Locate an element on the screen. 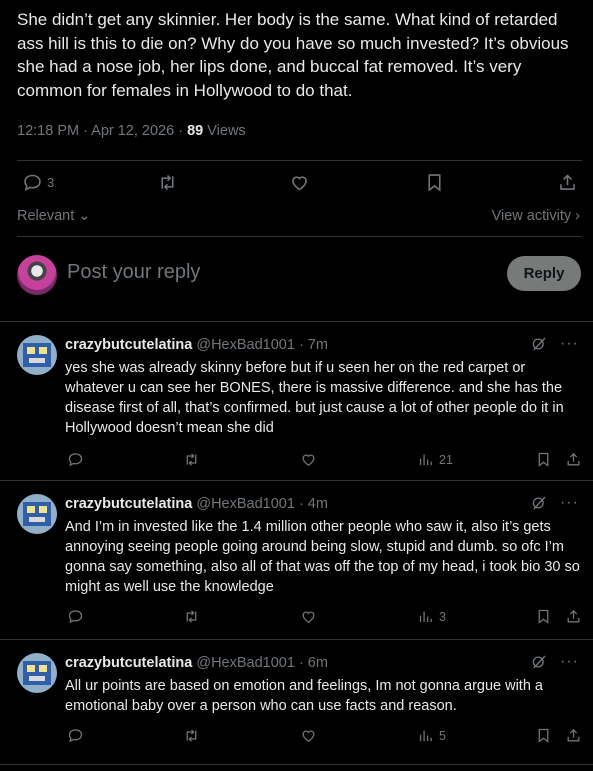 The image size is (593, 771). reply-author-handle: @HexBad1001 · 4m is located at coordinates (262, 504).